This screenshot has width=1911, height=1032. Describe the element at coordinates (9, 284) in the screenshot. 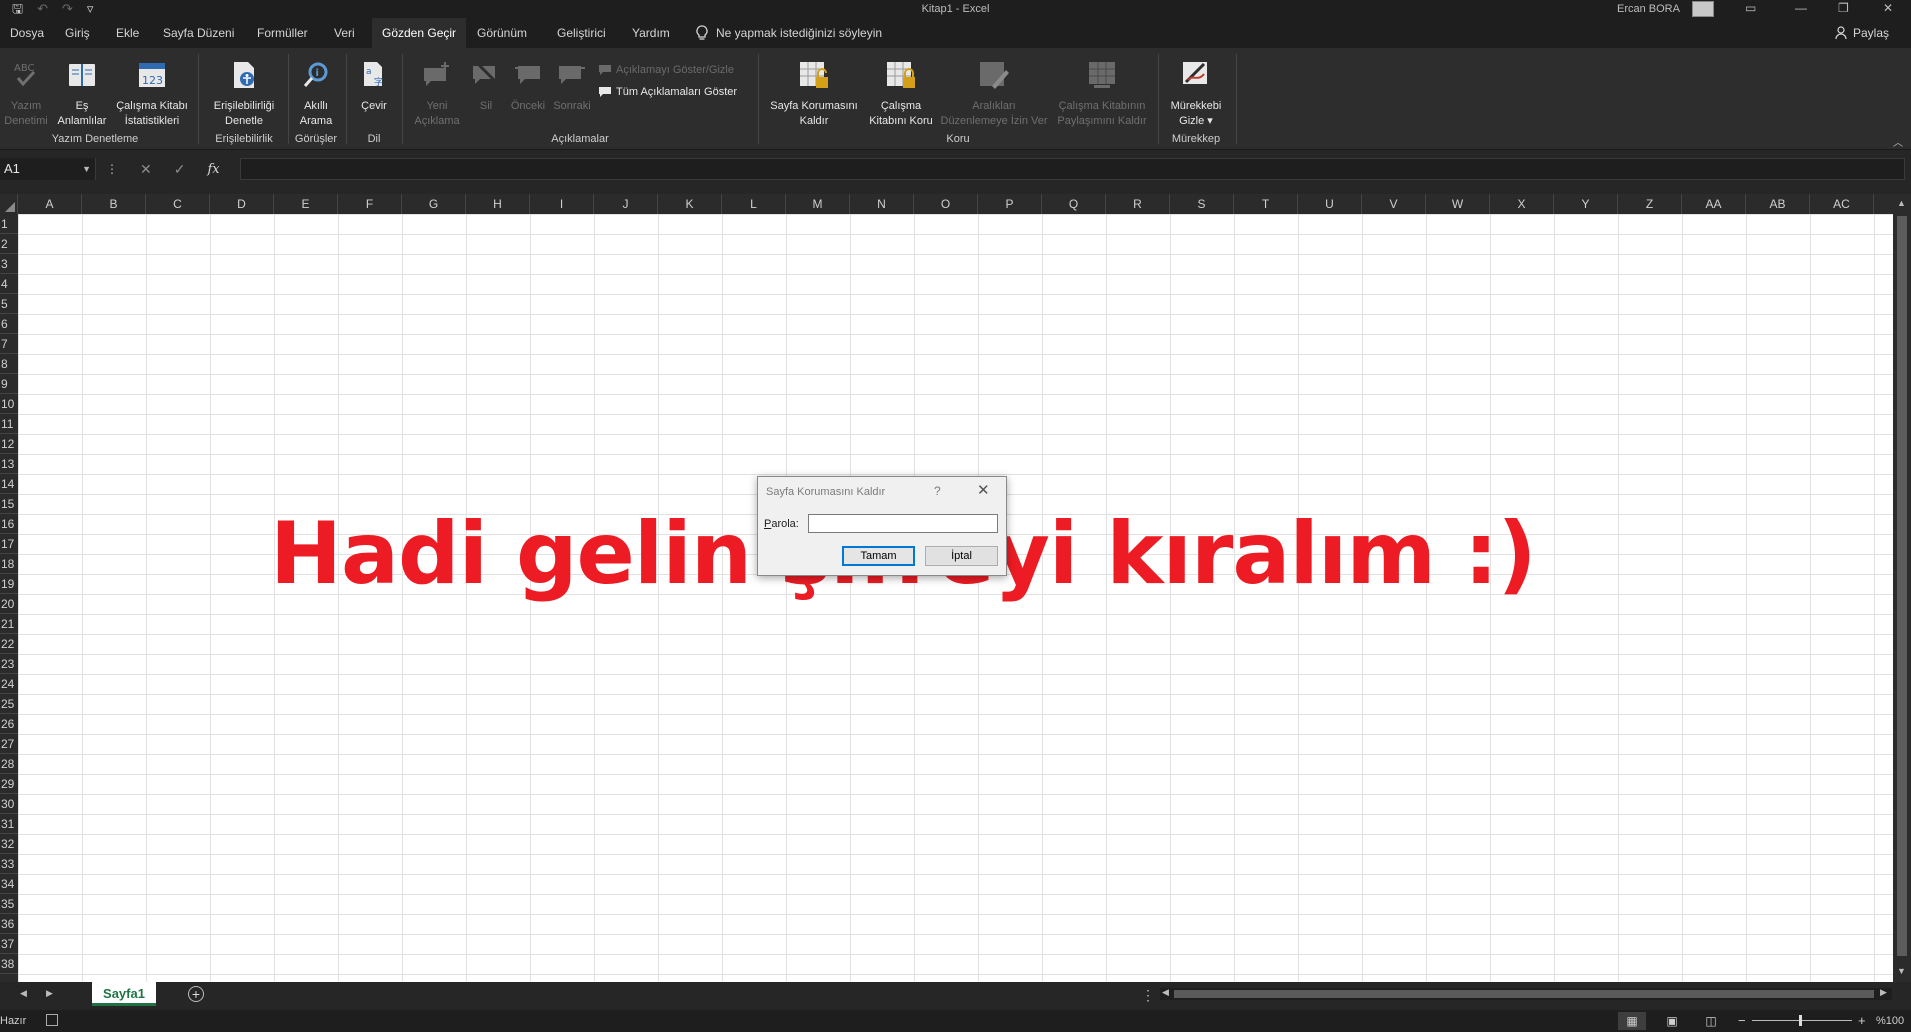

I see `row-header: 4` at that location.